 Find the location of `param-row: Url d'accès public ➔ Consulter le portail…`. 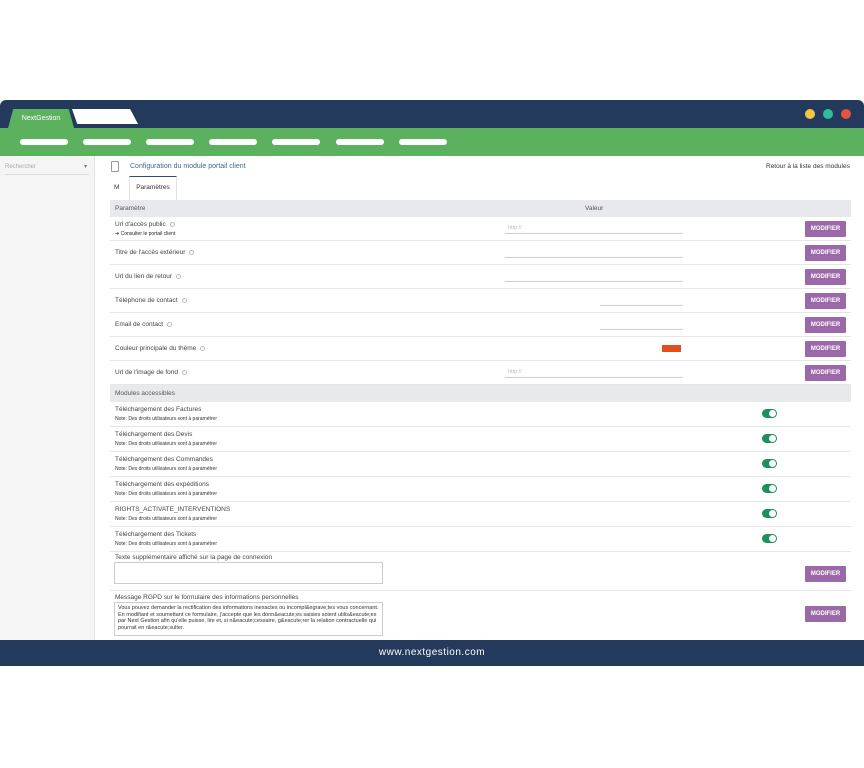

param-row: Url d'accès public ➔ Consulter le portail… is located at coordinates (480, 229).